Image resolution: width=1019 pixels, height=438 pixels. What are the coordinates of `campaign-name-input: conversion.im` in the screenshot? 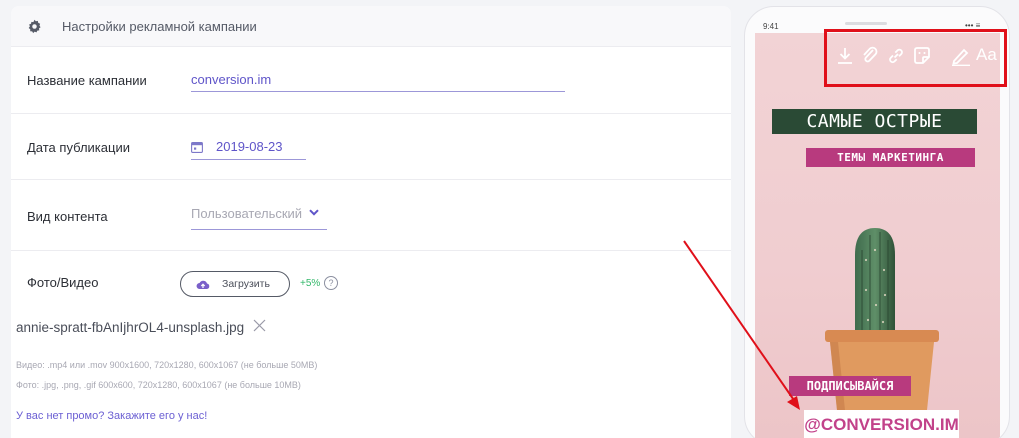 It's located at (378, 82).